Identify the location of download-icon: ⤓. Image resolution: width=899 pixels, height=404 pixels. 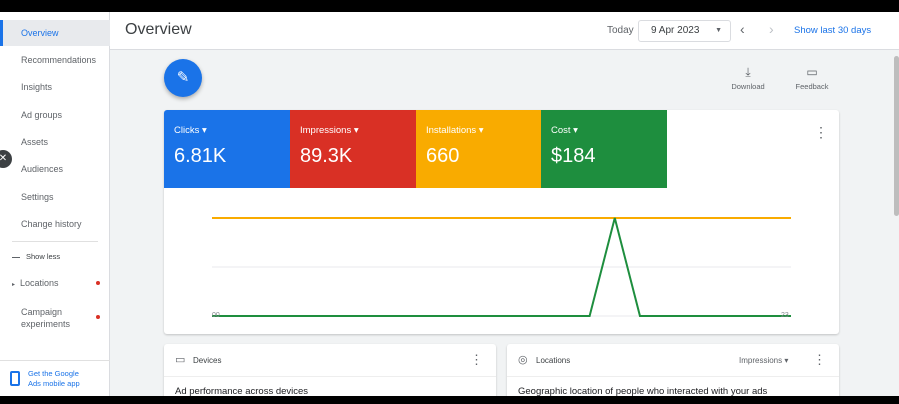
(748, 72).